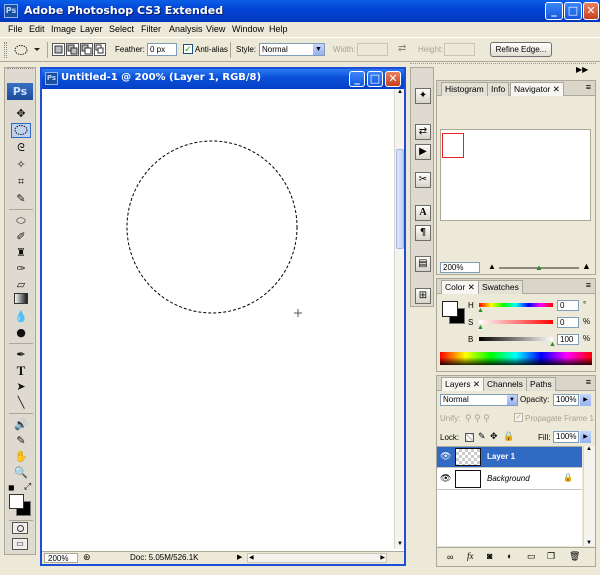  What do you see at coordinates (516, 339) in the screenshot?
I see `brightness-slider` at bounding box center [516, 339].